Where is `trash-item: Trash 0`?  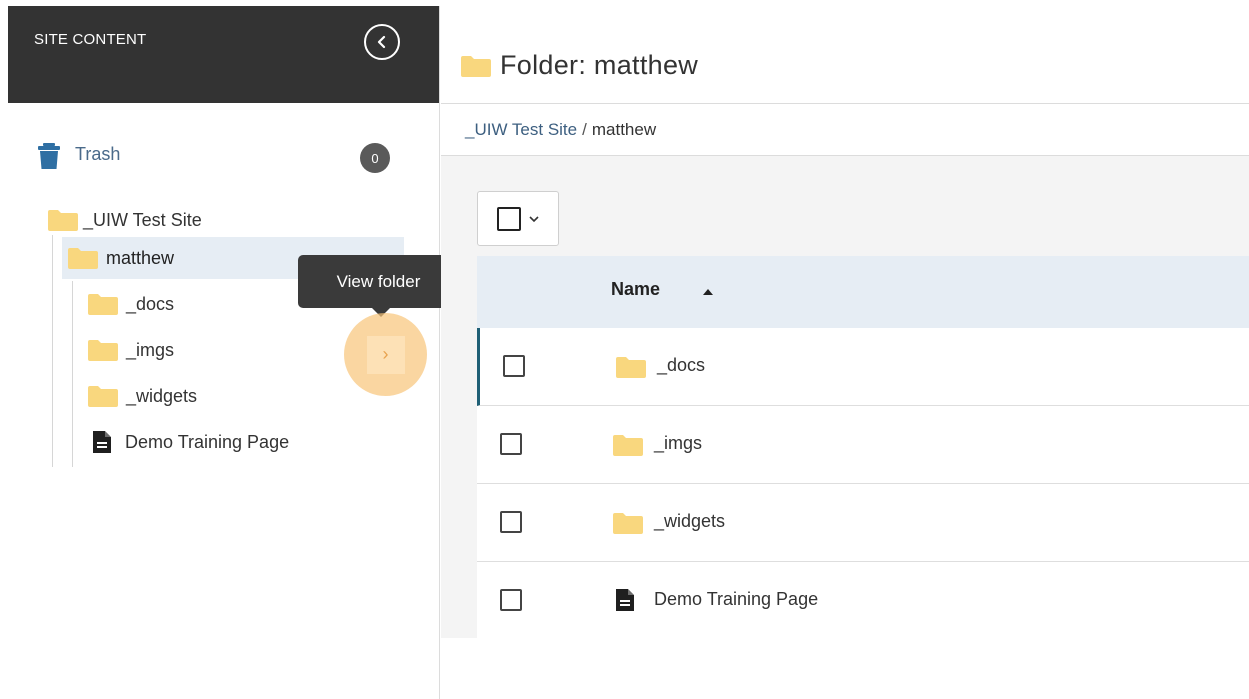
trash-item: Trash 0 is located at coordinates (223, 157).